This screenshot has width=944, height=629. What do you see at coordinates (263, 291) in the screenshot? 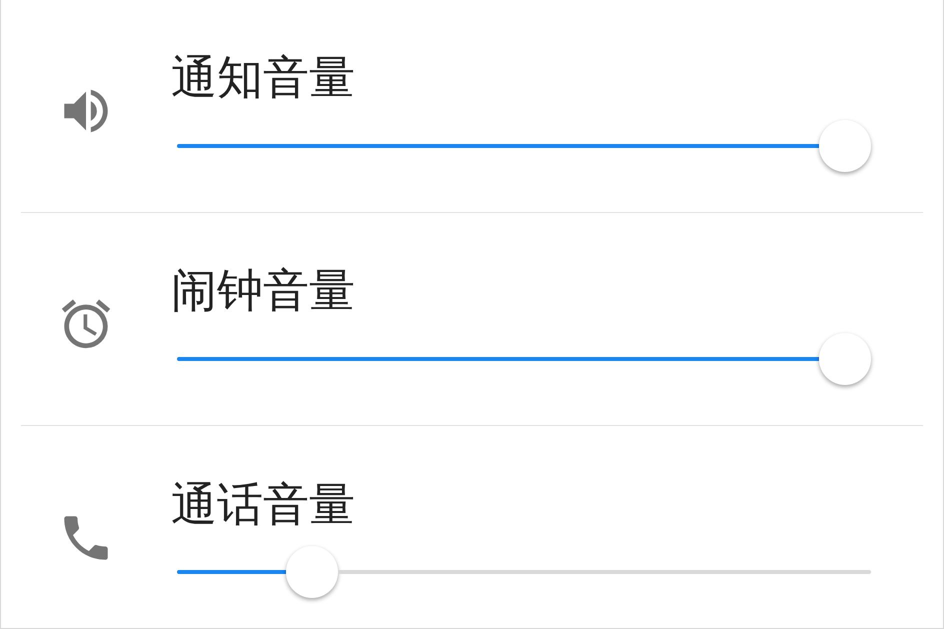
I see `volume-title: 闹钟音量` at bounding box center [263, 291].